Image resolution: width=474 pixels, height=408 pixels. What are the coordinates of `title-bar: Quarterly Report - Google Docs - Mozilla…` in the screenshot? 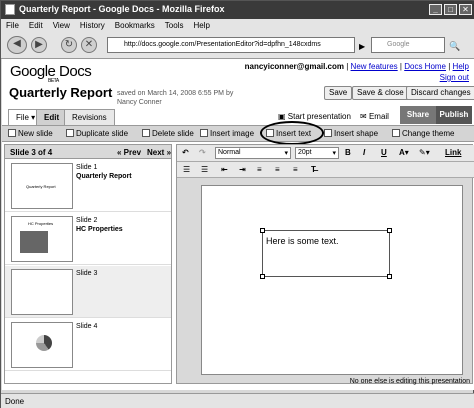 It's located at (237, 10).